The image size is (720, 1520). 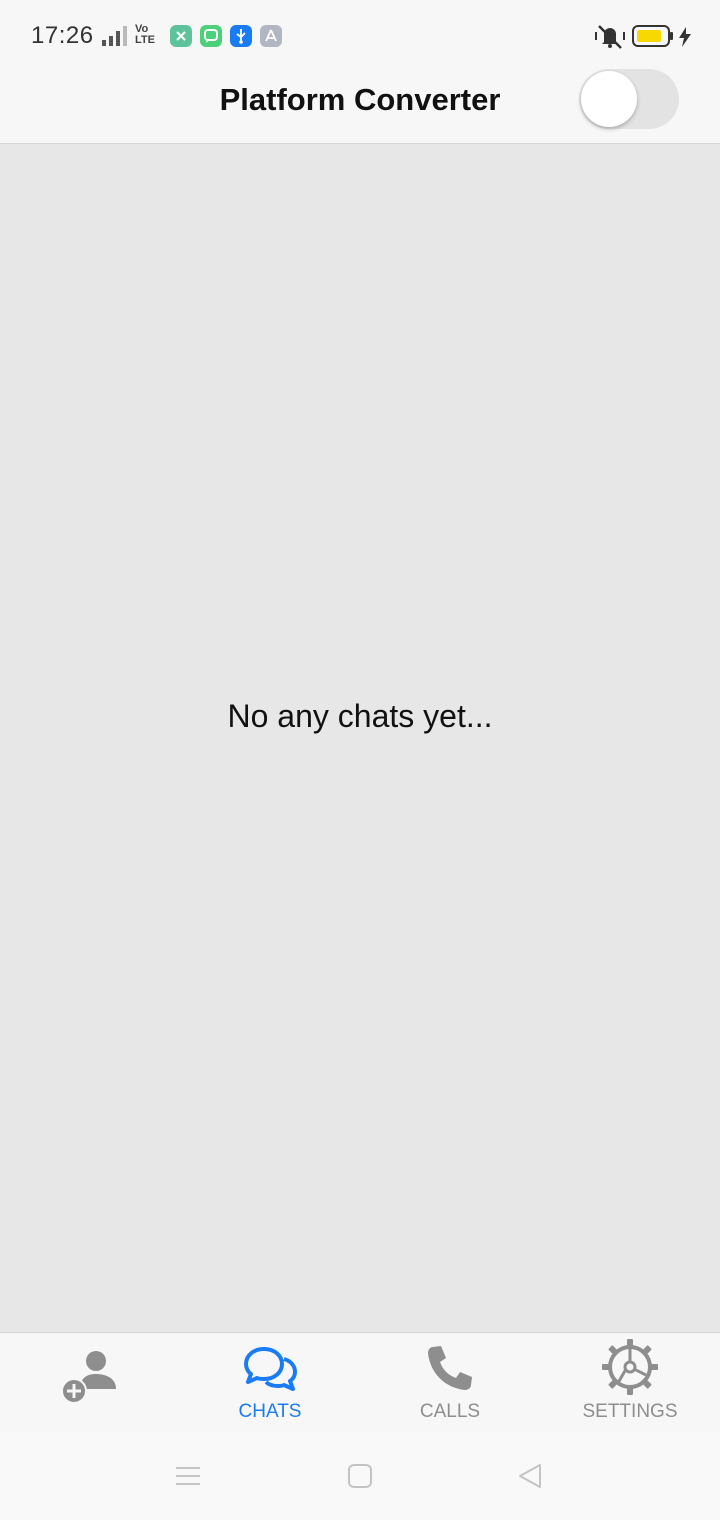 I want to click on tab-add-contact, so click(x=90, y=1383).